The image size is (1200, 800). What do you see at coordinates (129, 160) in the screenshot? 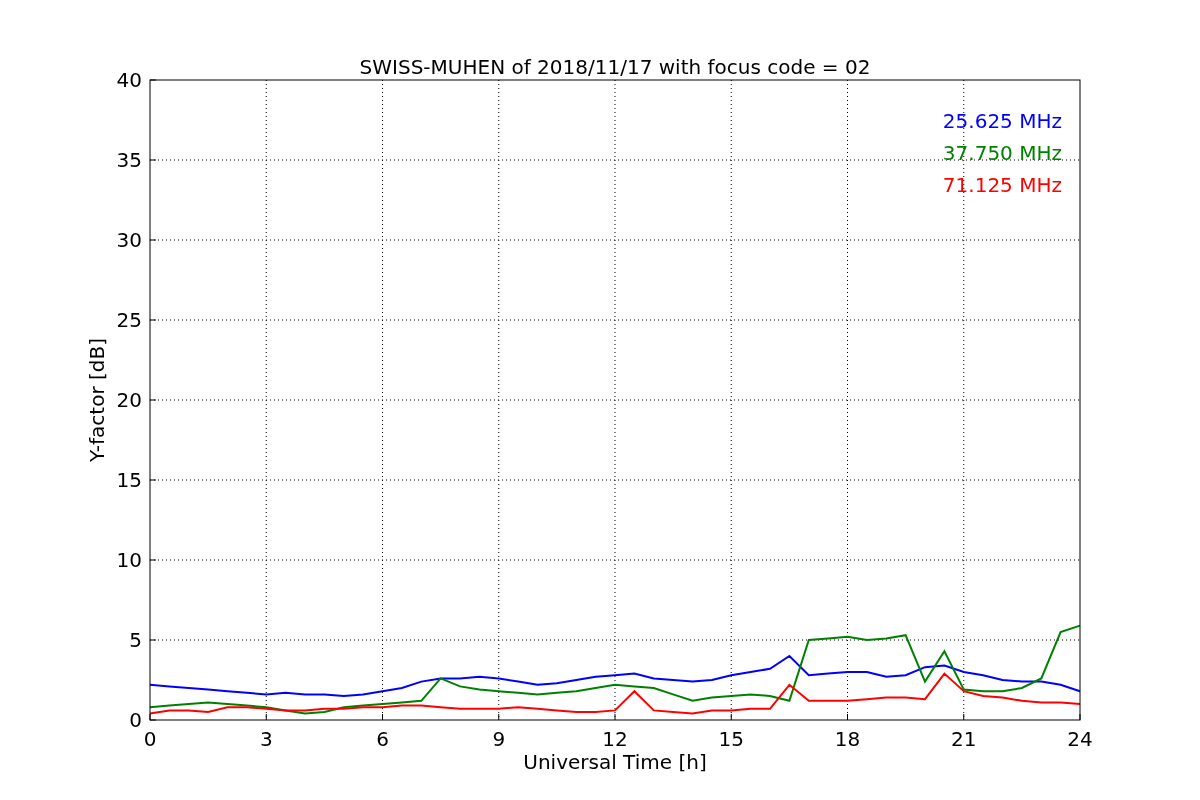
I see `tick-label: 35` at bounding box center [129, 160].